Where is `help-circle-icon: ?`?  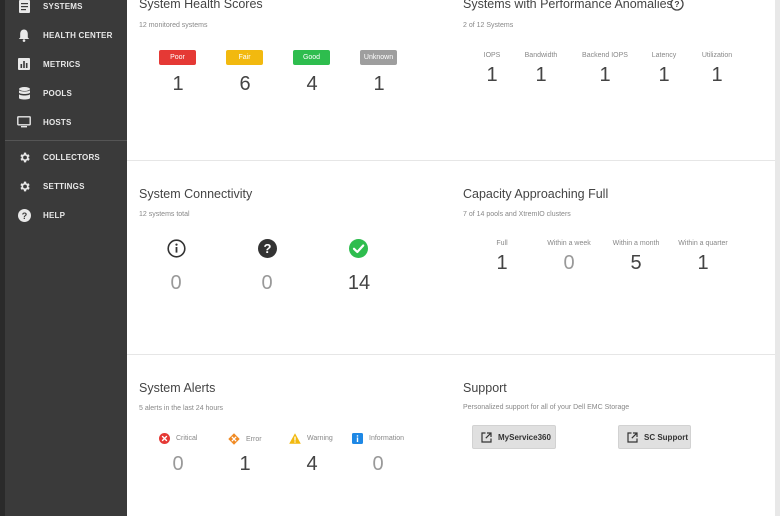
help-circle-icon: ? is located at coordinates (677, 8).